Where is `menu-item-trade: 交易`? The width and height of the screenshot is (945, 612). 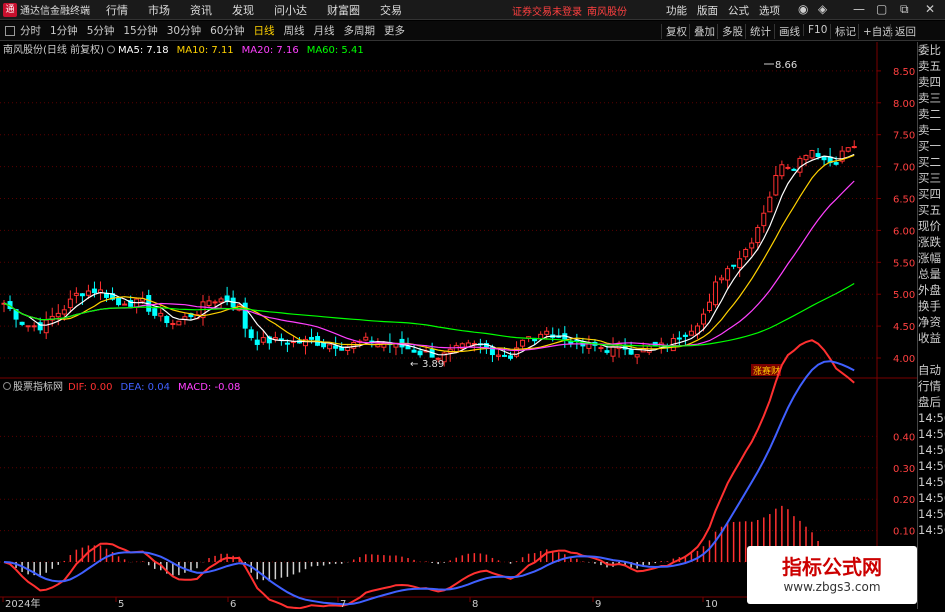
menu-item-trade: 交易 is located at coordinates (391, 10).